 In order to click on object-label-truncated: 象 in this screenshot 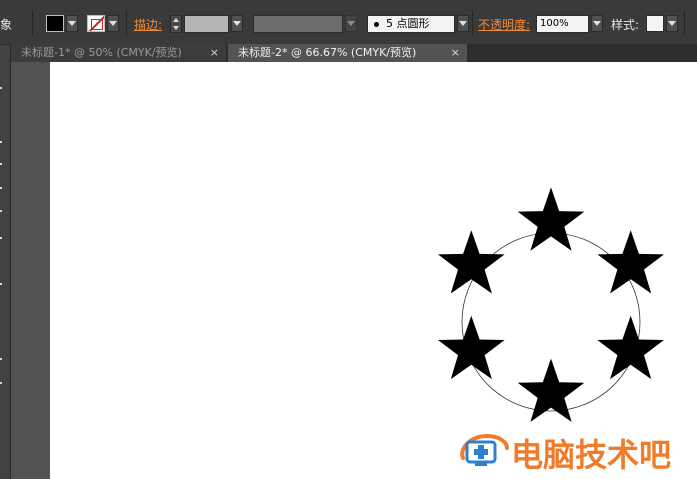, I will do `click(6, 25)`.